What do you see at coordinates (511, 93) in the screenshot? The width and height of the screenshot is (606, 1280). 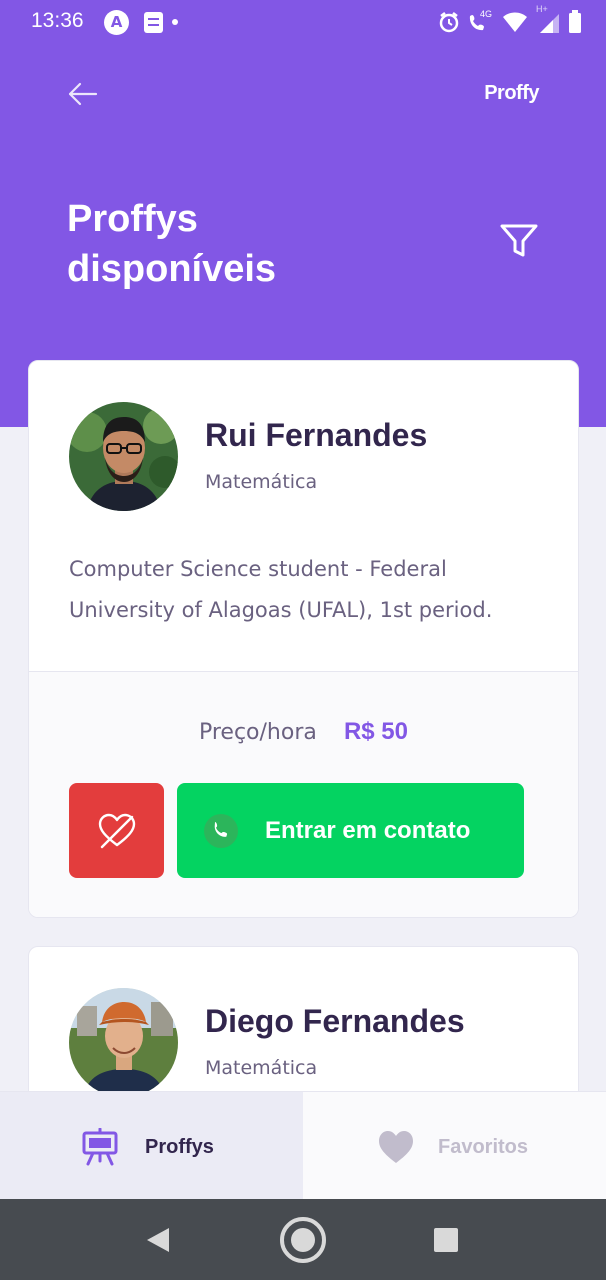 I see `brand-logo: Proffy` at bounding box center [511, 93].